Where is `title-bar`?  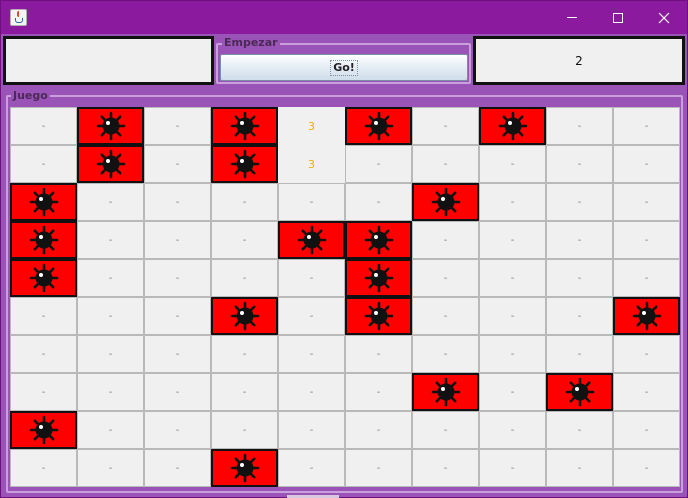 title-bar is located at coordinates (344, 17).